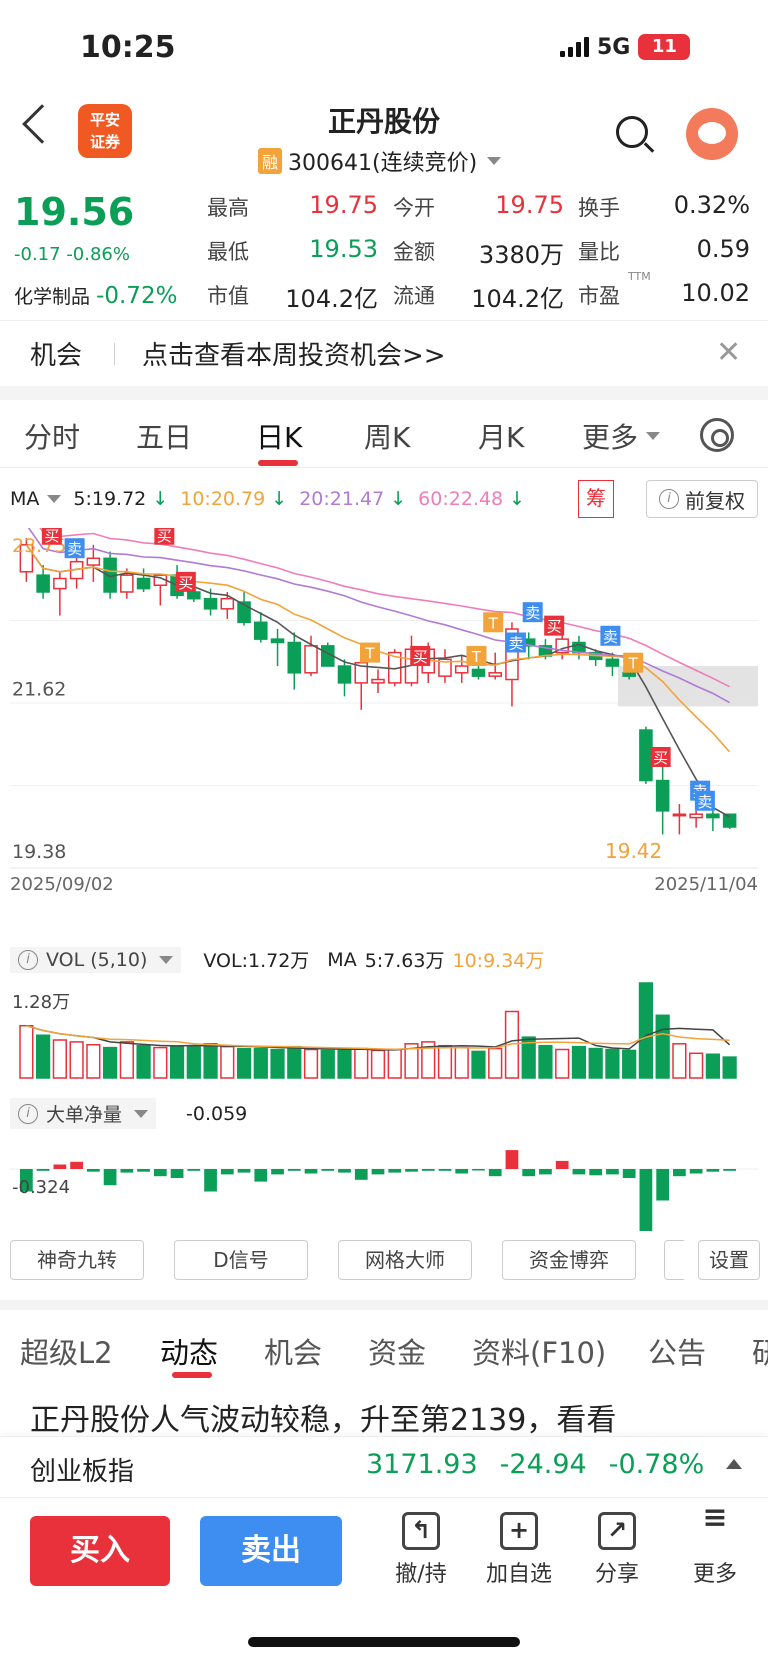 Image resolution: width=768 pixels, height=1663 pixels. What do you see at coordinates (271, 1551) in the screenshot?
I see `sell-button: 卖出` at bounding box center [271, 1551].